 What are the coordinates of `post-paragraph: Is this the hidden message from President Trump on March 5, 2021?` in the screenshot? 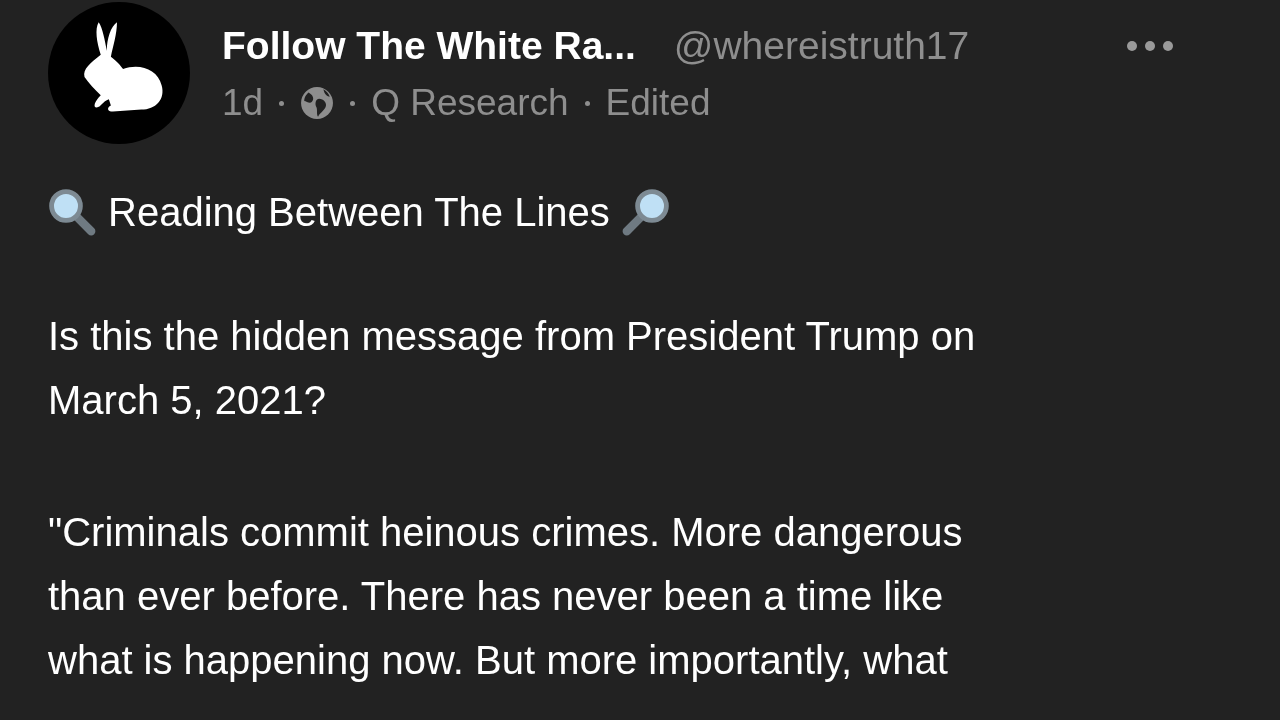 It's located at (512, 368).